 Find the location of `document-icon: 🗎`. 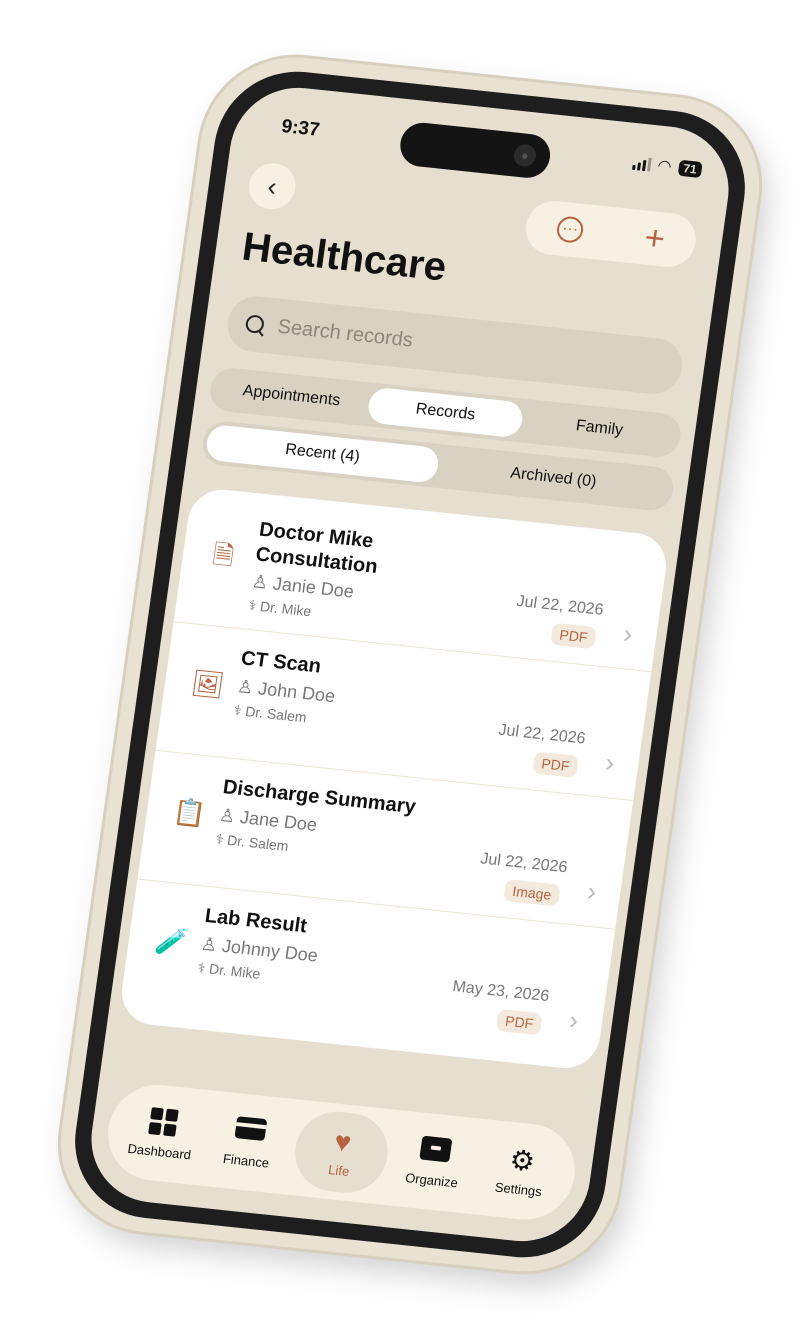

document-icon: 🗎 is located at coordinates (223, 555).